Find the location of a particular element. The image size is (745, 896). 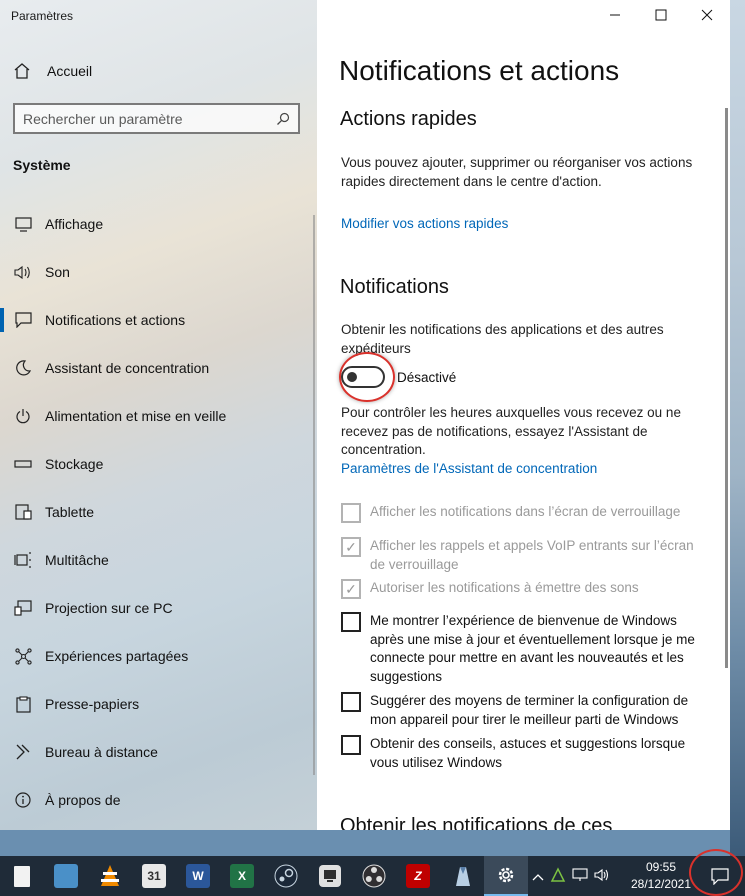

taskbar-app: X is located at coordinates (242, 876).